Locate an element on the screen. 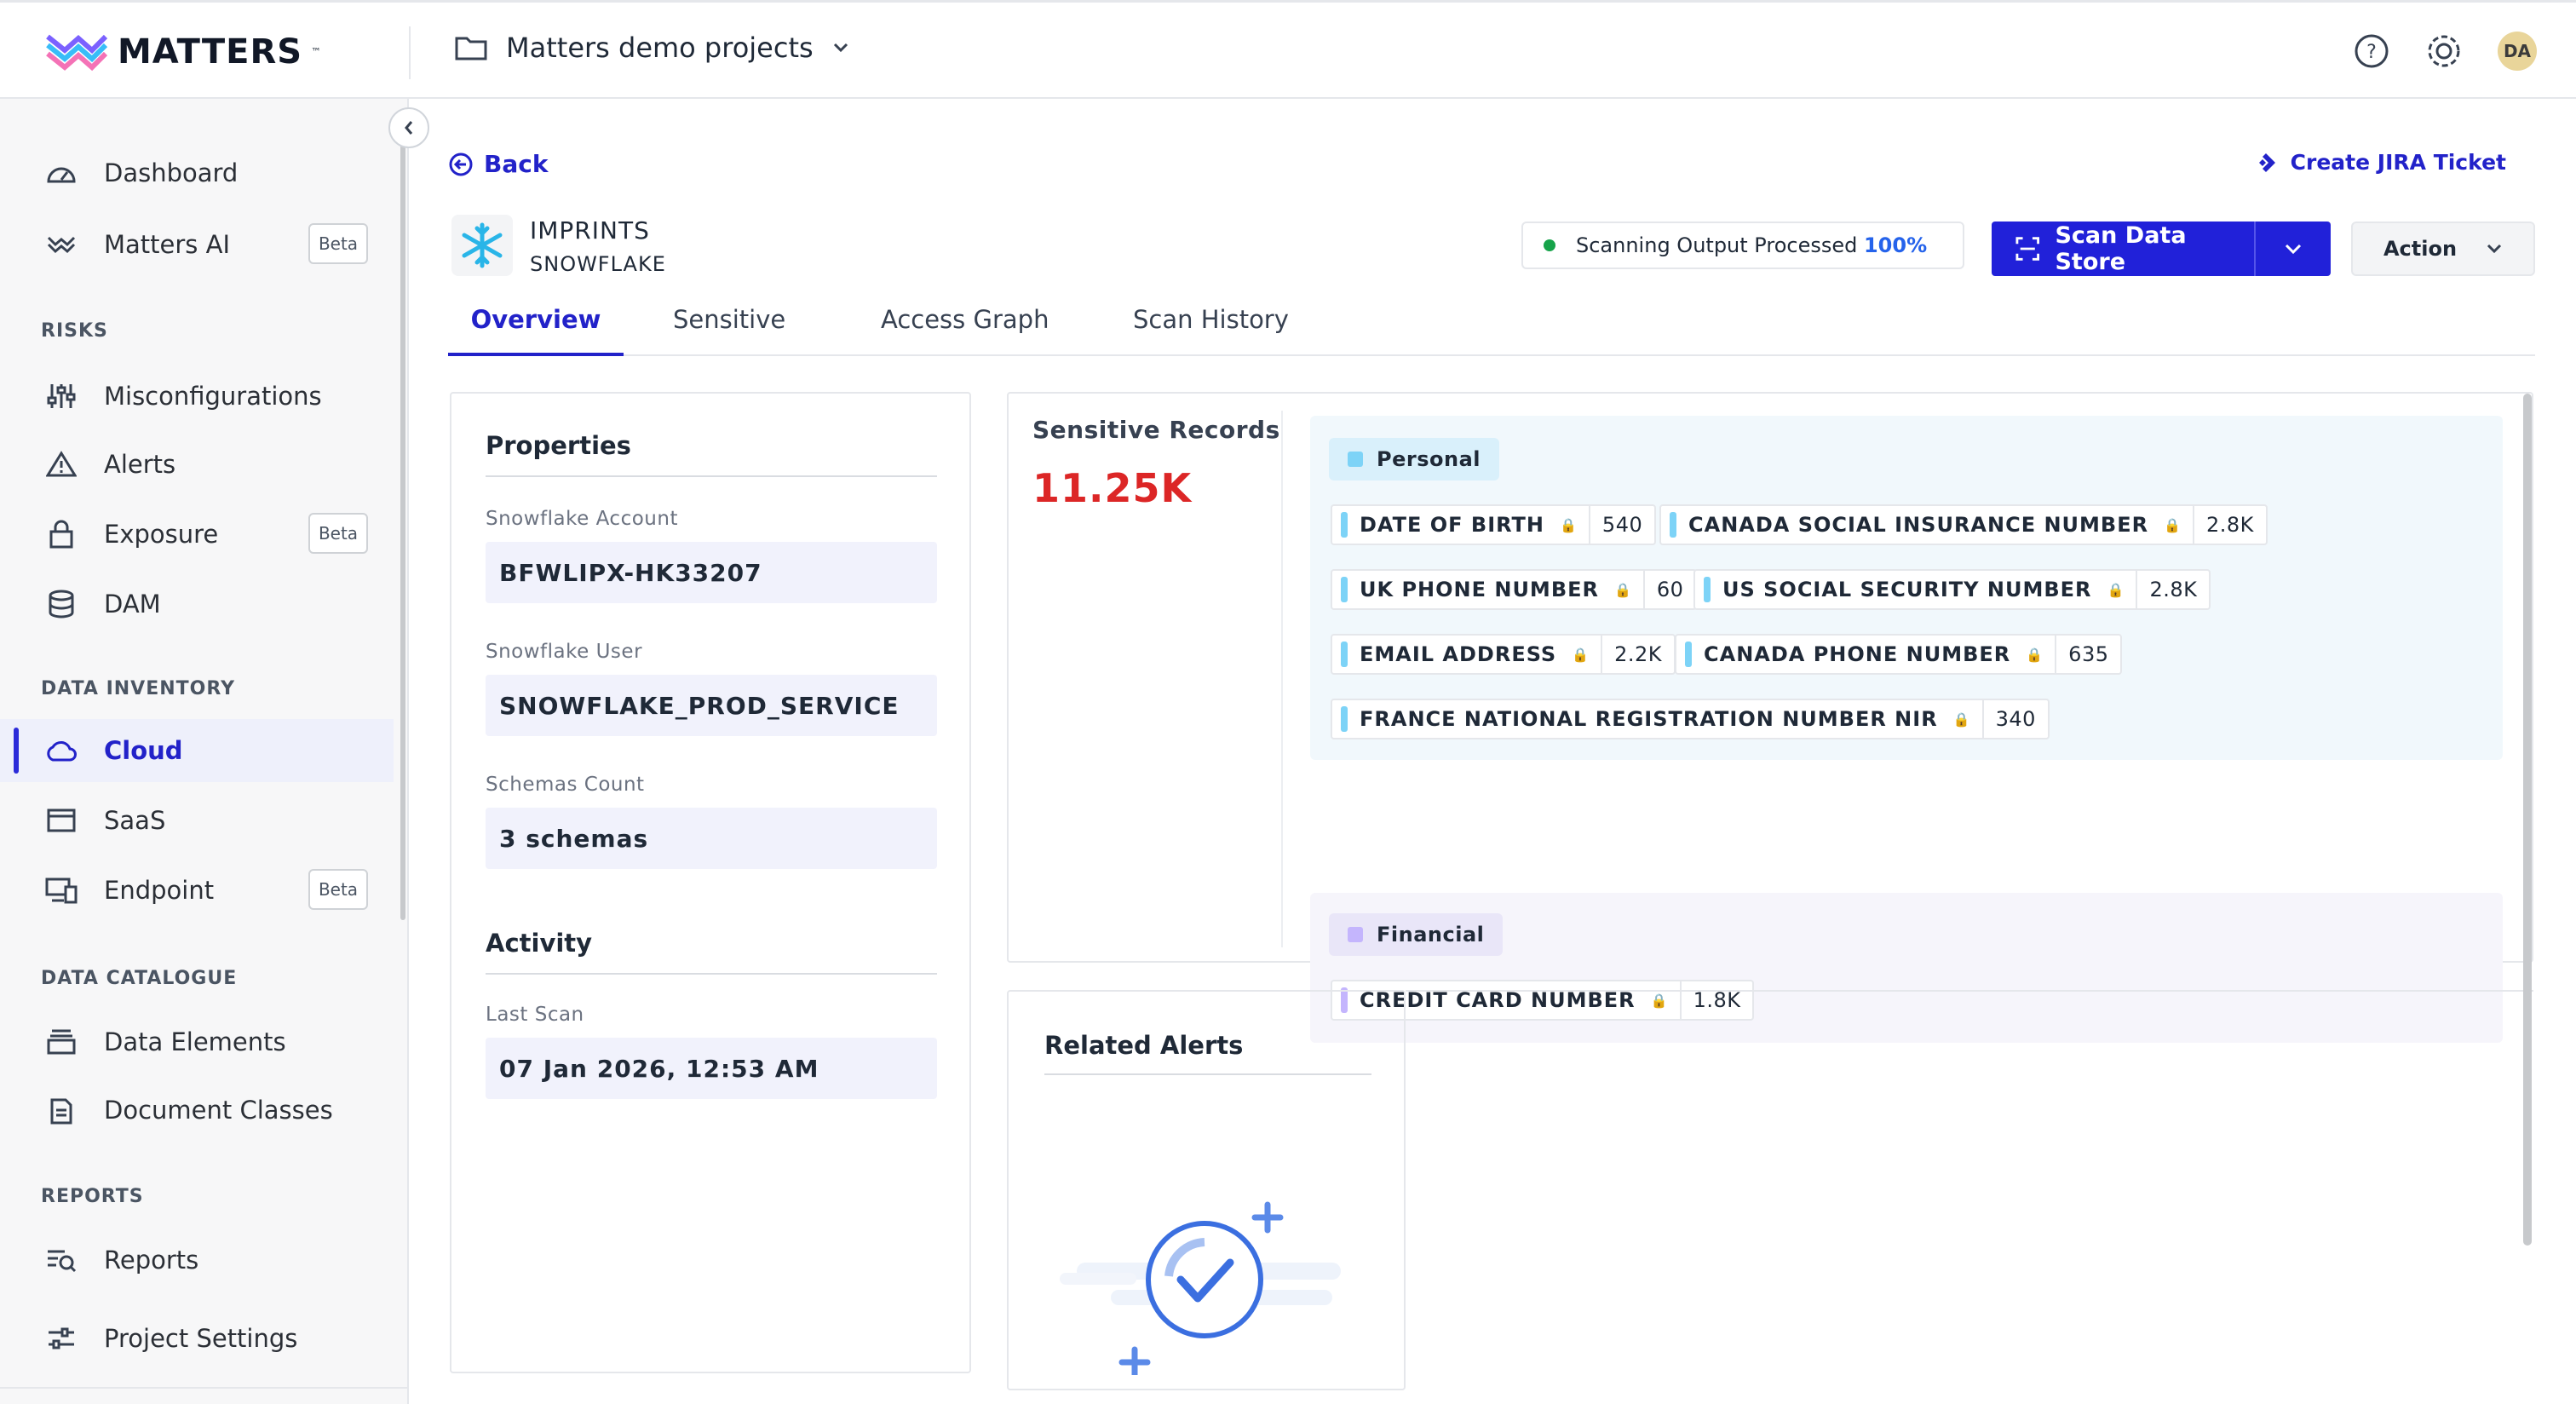 Image resolution: width=2576 pixels, height=1404 pixels. sidebar-item-document-classes: Document Classes is located at coordinates (197, 1110).